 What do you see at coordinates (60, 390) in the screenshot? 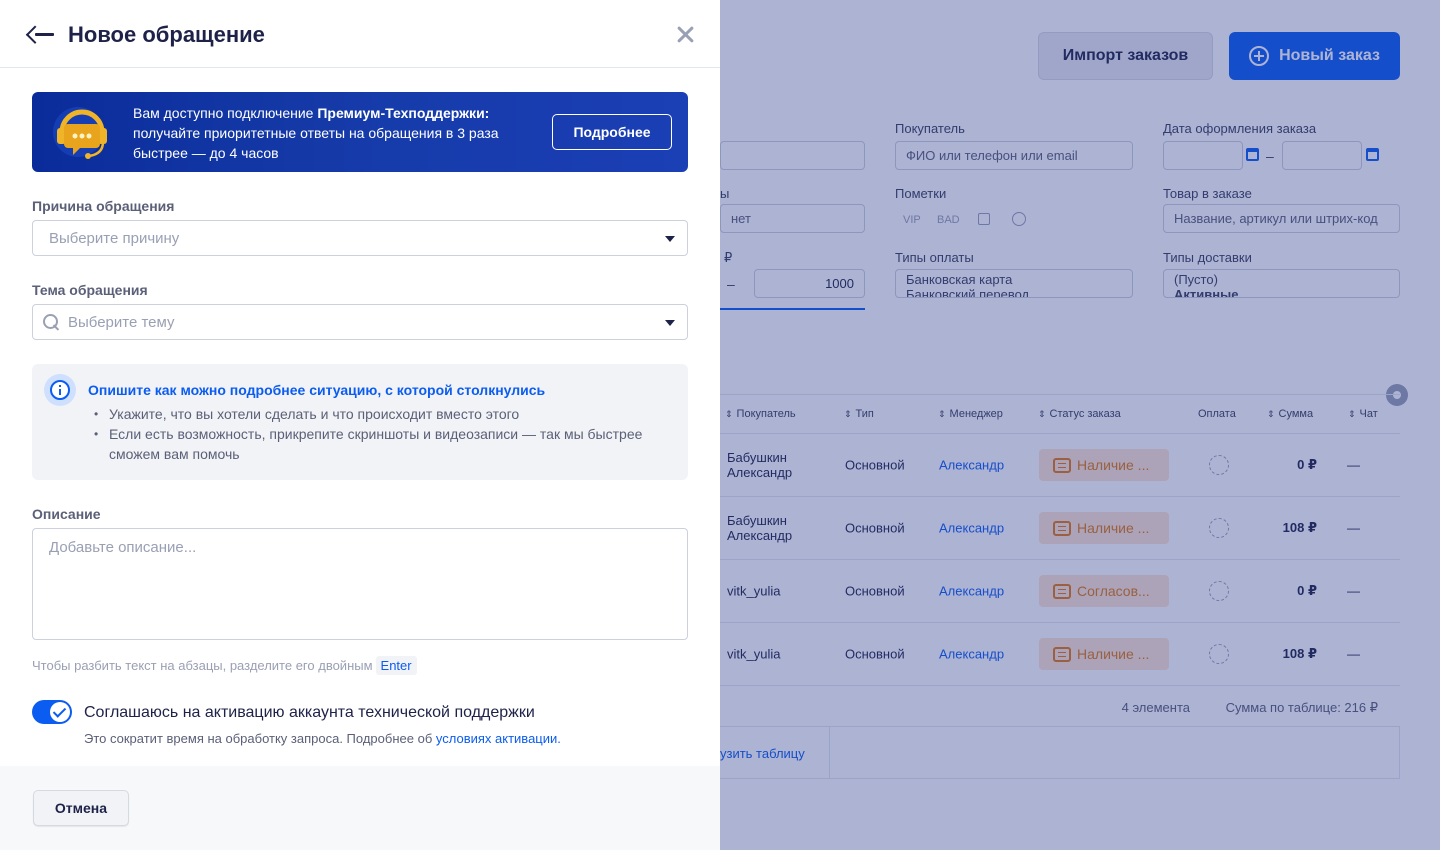
I see `info-icon` at bounding box center [60, 390].